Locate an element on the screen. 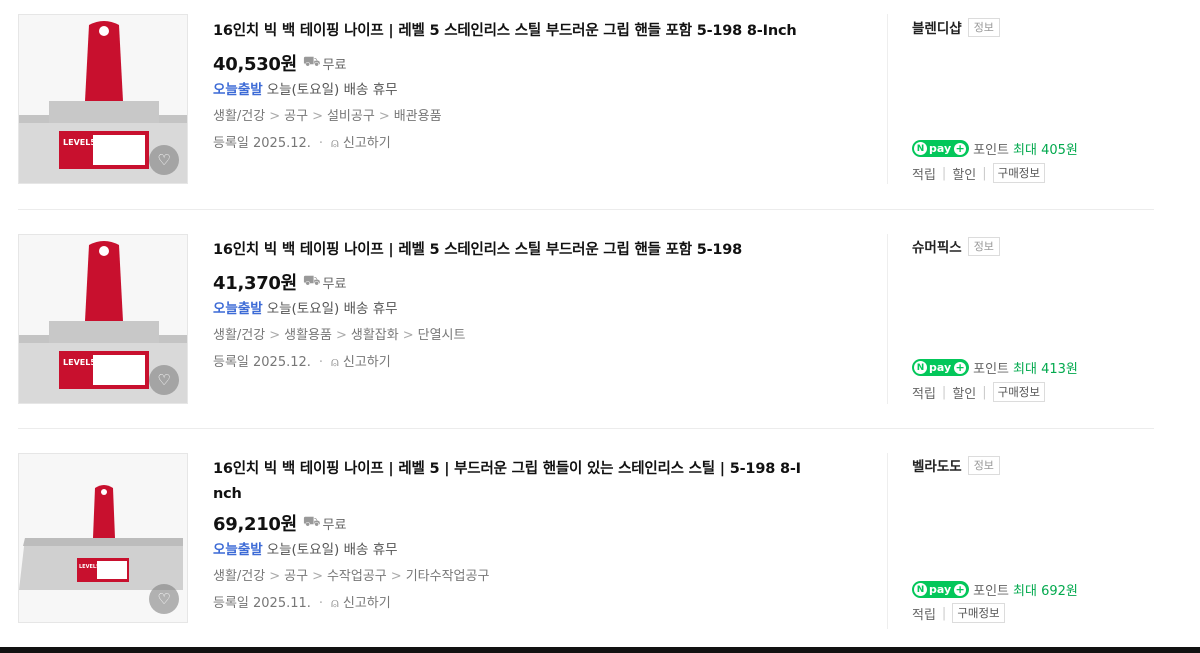  category-link: 생활용품 is located at coordinates (308, 335).